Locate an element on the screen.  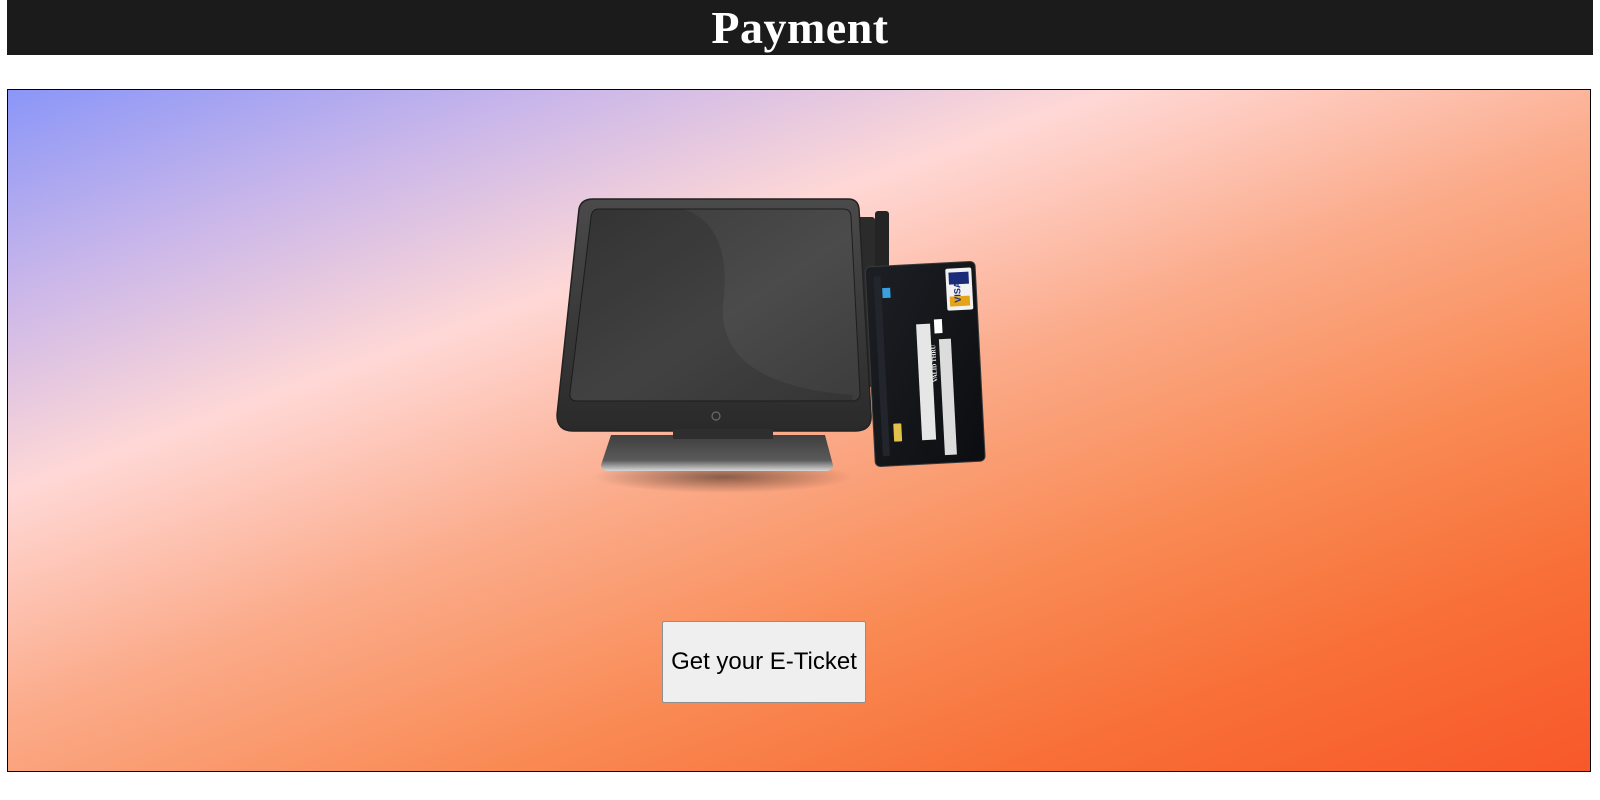
stand-neck is located at coordinates (723, 434).